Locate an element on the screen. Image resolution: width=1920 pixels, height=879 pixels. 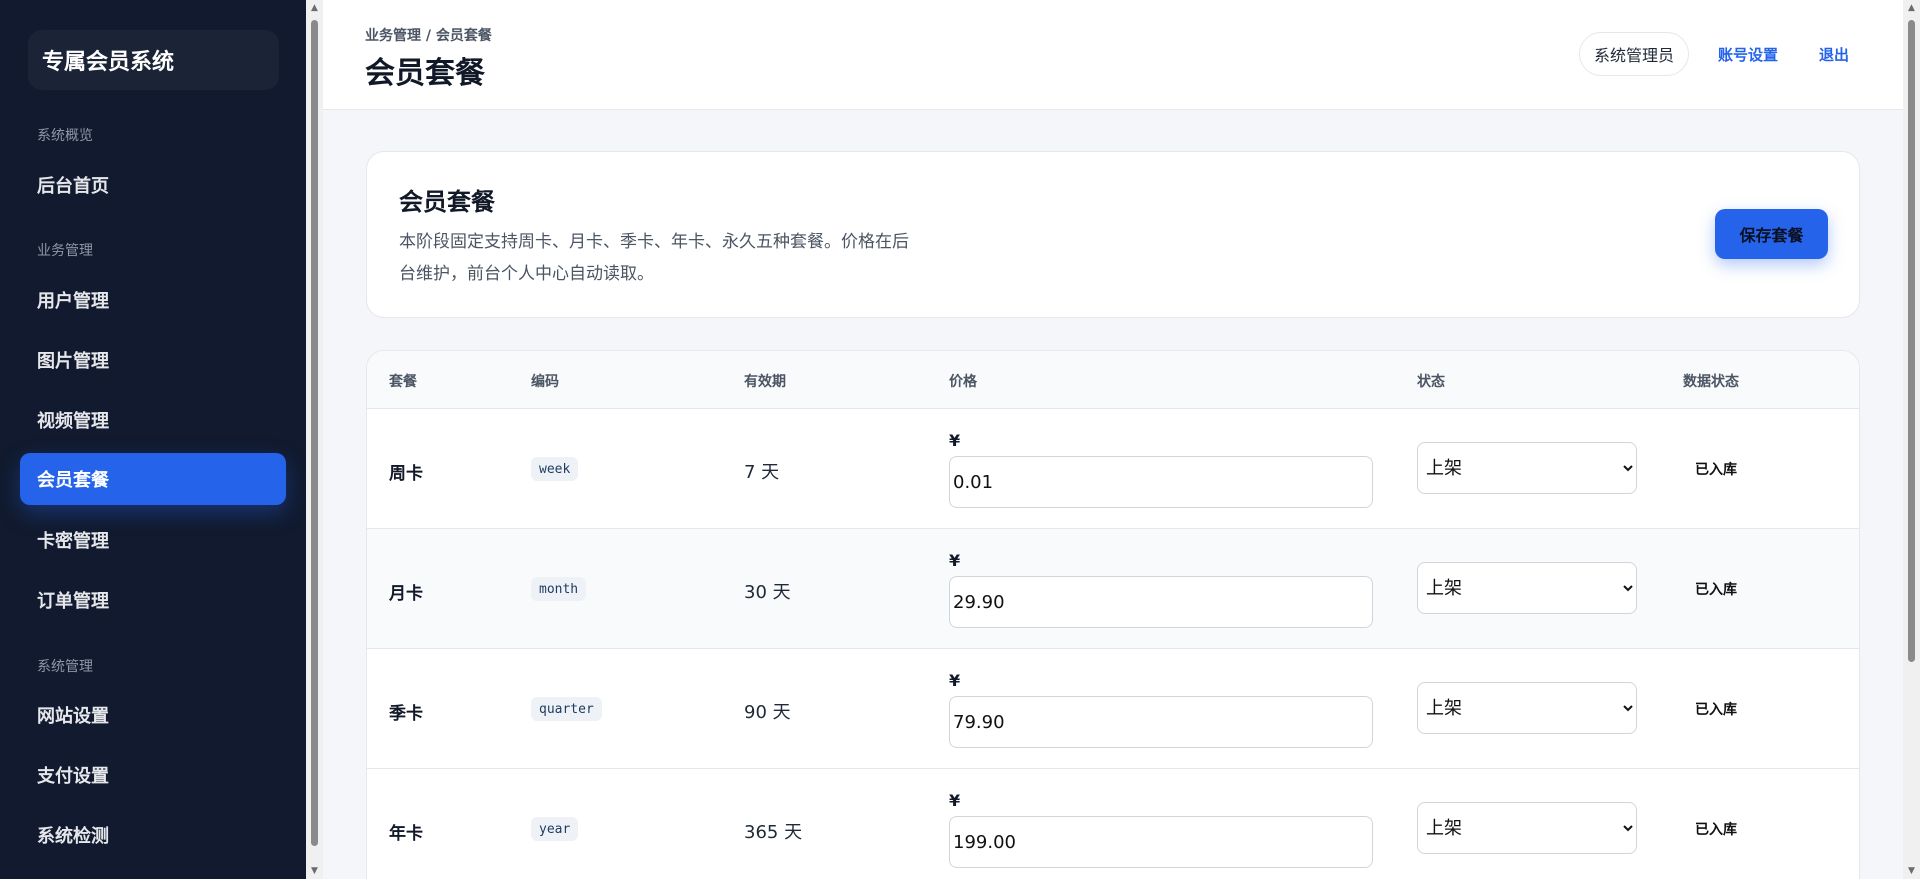
main-scrollbar: ▲ ▼ is located at coordinates (1911, 439).